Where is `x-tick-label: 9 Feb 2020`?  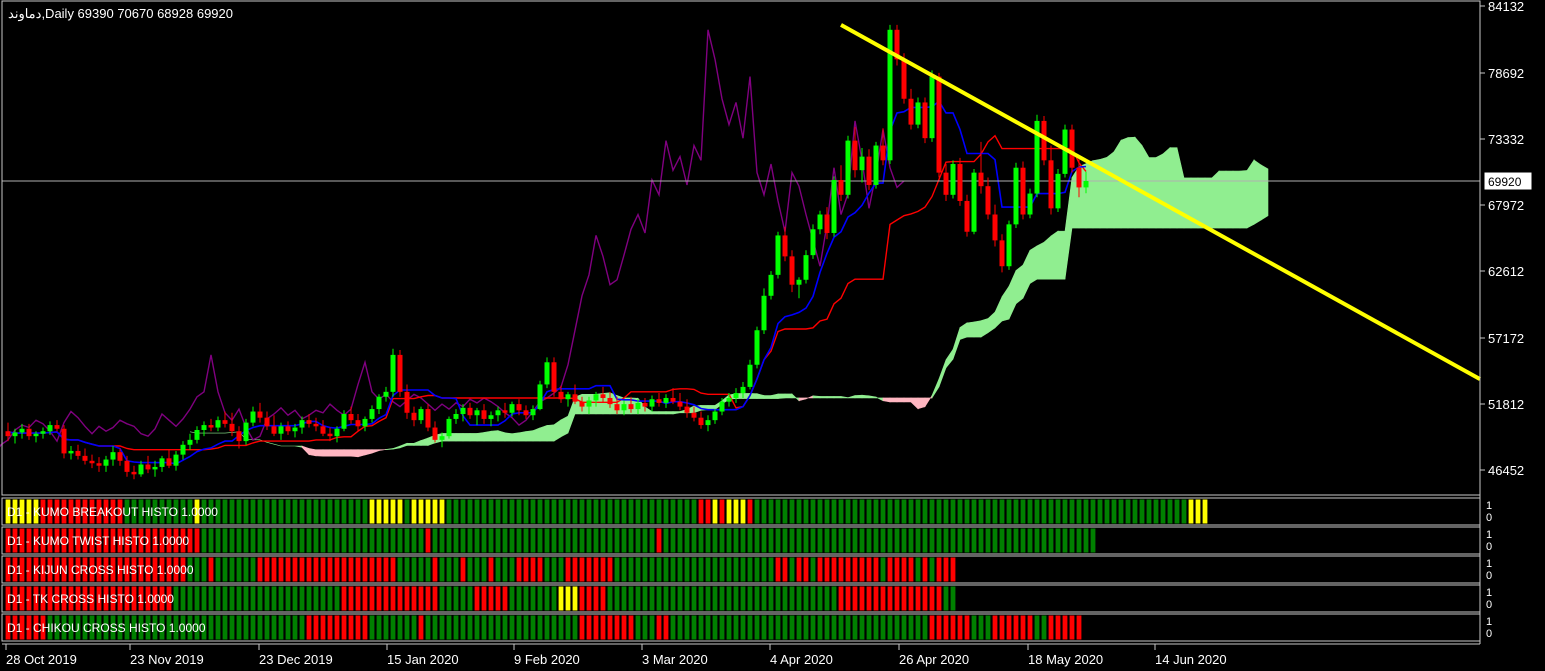
x-tick-label: 9 Feb 2020 is located at coordinates (547, 659).